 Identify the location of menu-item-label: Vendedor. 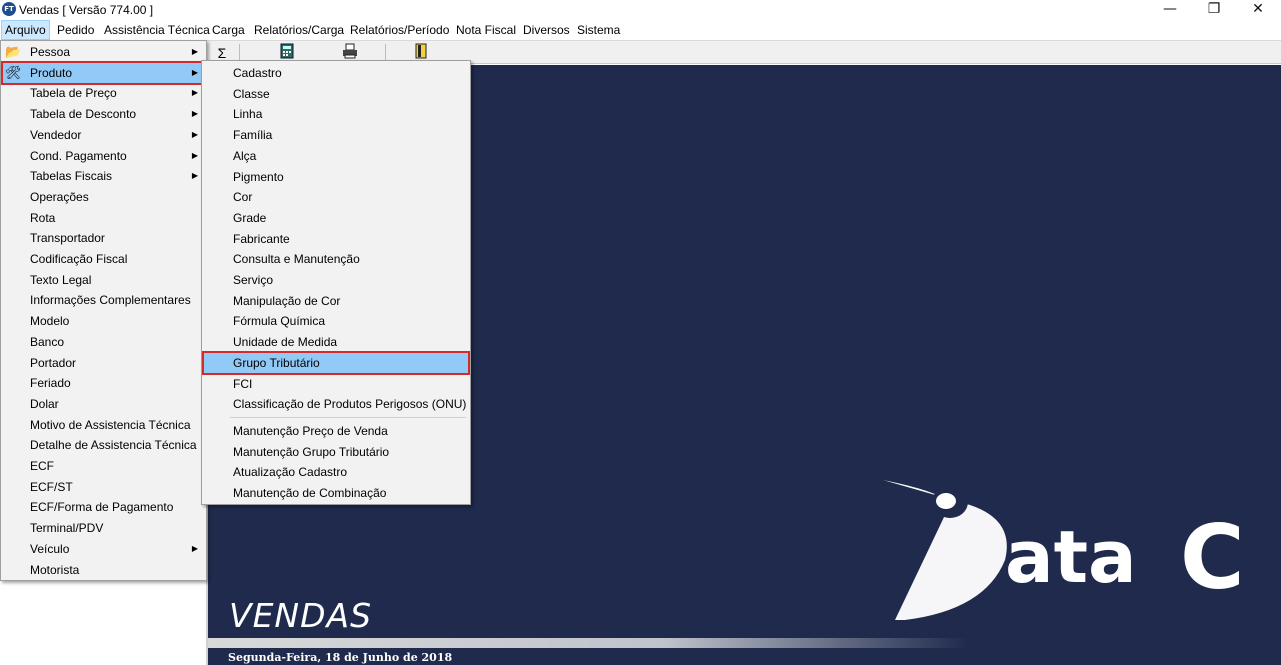
(56, 134).